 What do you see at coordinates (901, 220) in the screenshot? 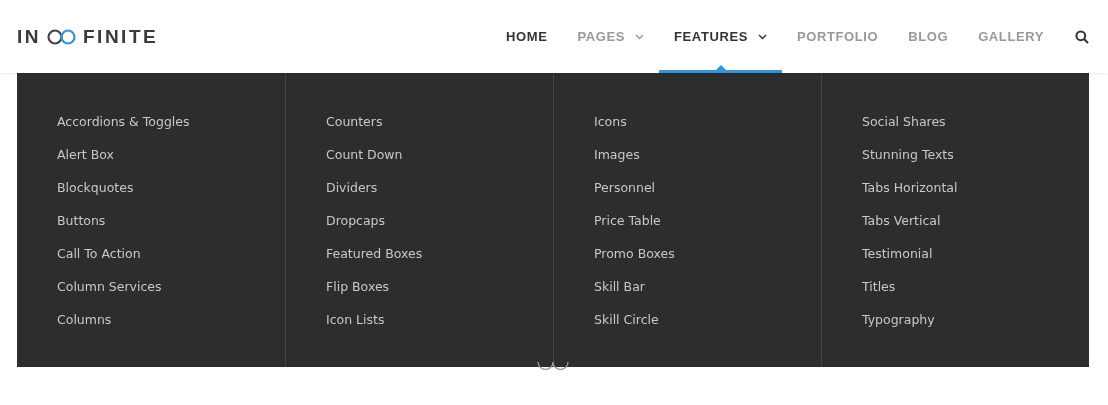
I see `menu-item: Tabs Vertical` at bounding box center [901, 220].